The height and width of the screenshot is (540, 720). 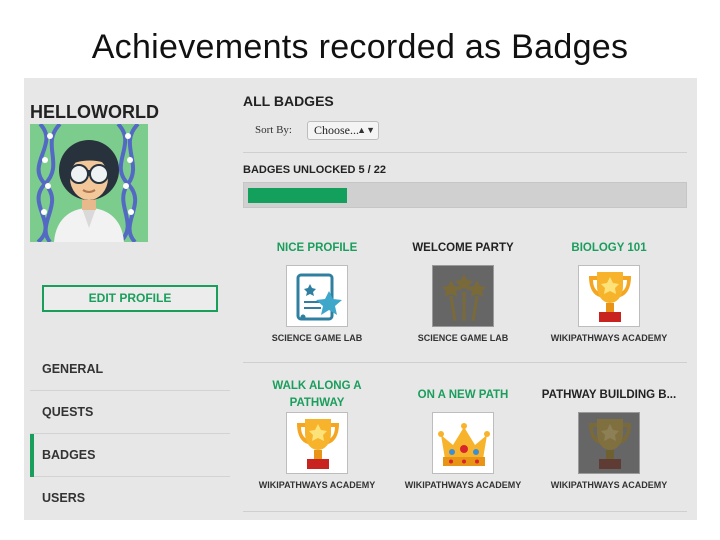 I want to click on sort-label: Sort By:, so click(x=273, y=130).